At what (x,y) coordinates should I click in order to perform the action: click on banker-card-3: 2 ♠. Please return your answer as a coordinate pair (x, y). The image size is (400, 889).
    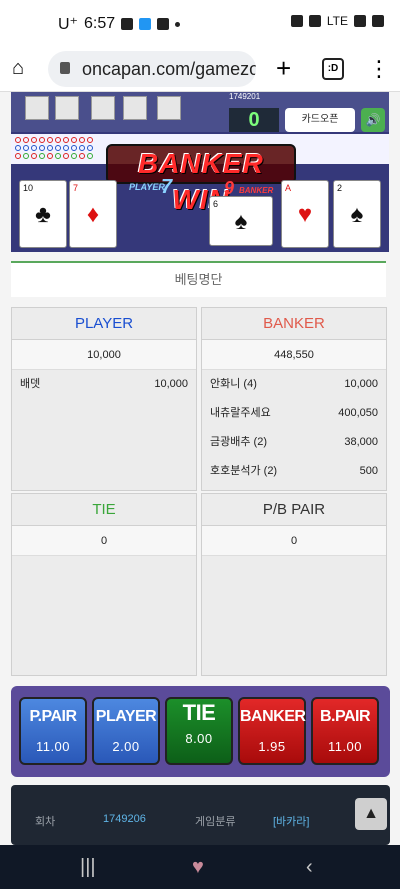
    Looking at the image, I should click on (357, 214).